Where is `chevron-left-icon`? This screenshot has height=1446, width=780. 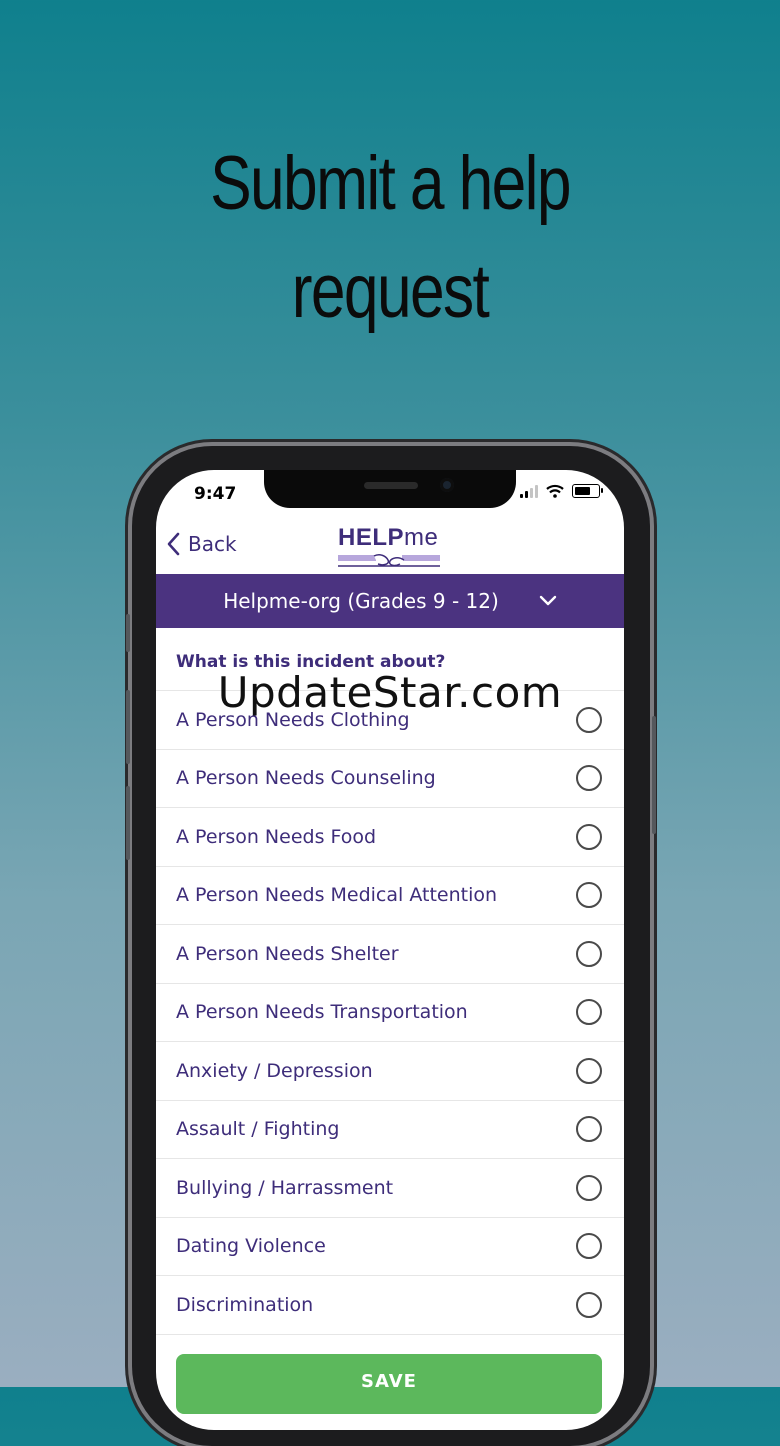 chevron-left-icon is located at coordinates (173, 544).